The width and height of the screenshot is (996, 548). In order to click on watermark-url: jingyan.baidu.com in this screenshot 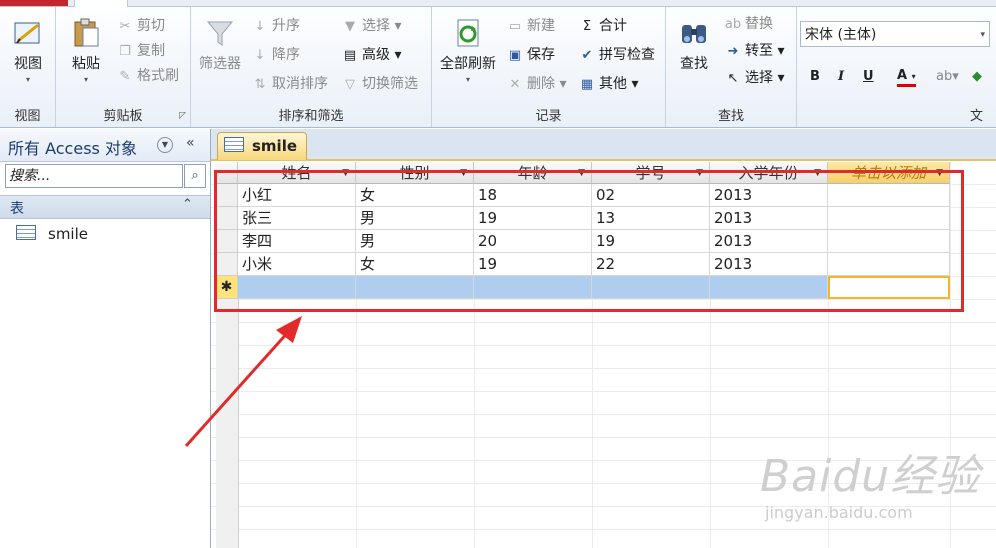, I will do `click(839, 512)`.